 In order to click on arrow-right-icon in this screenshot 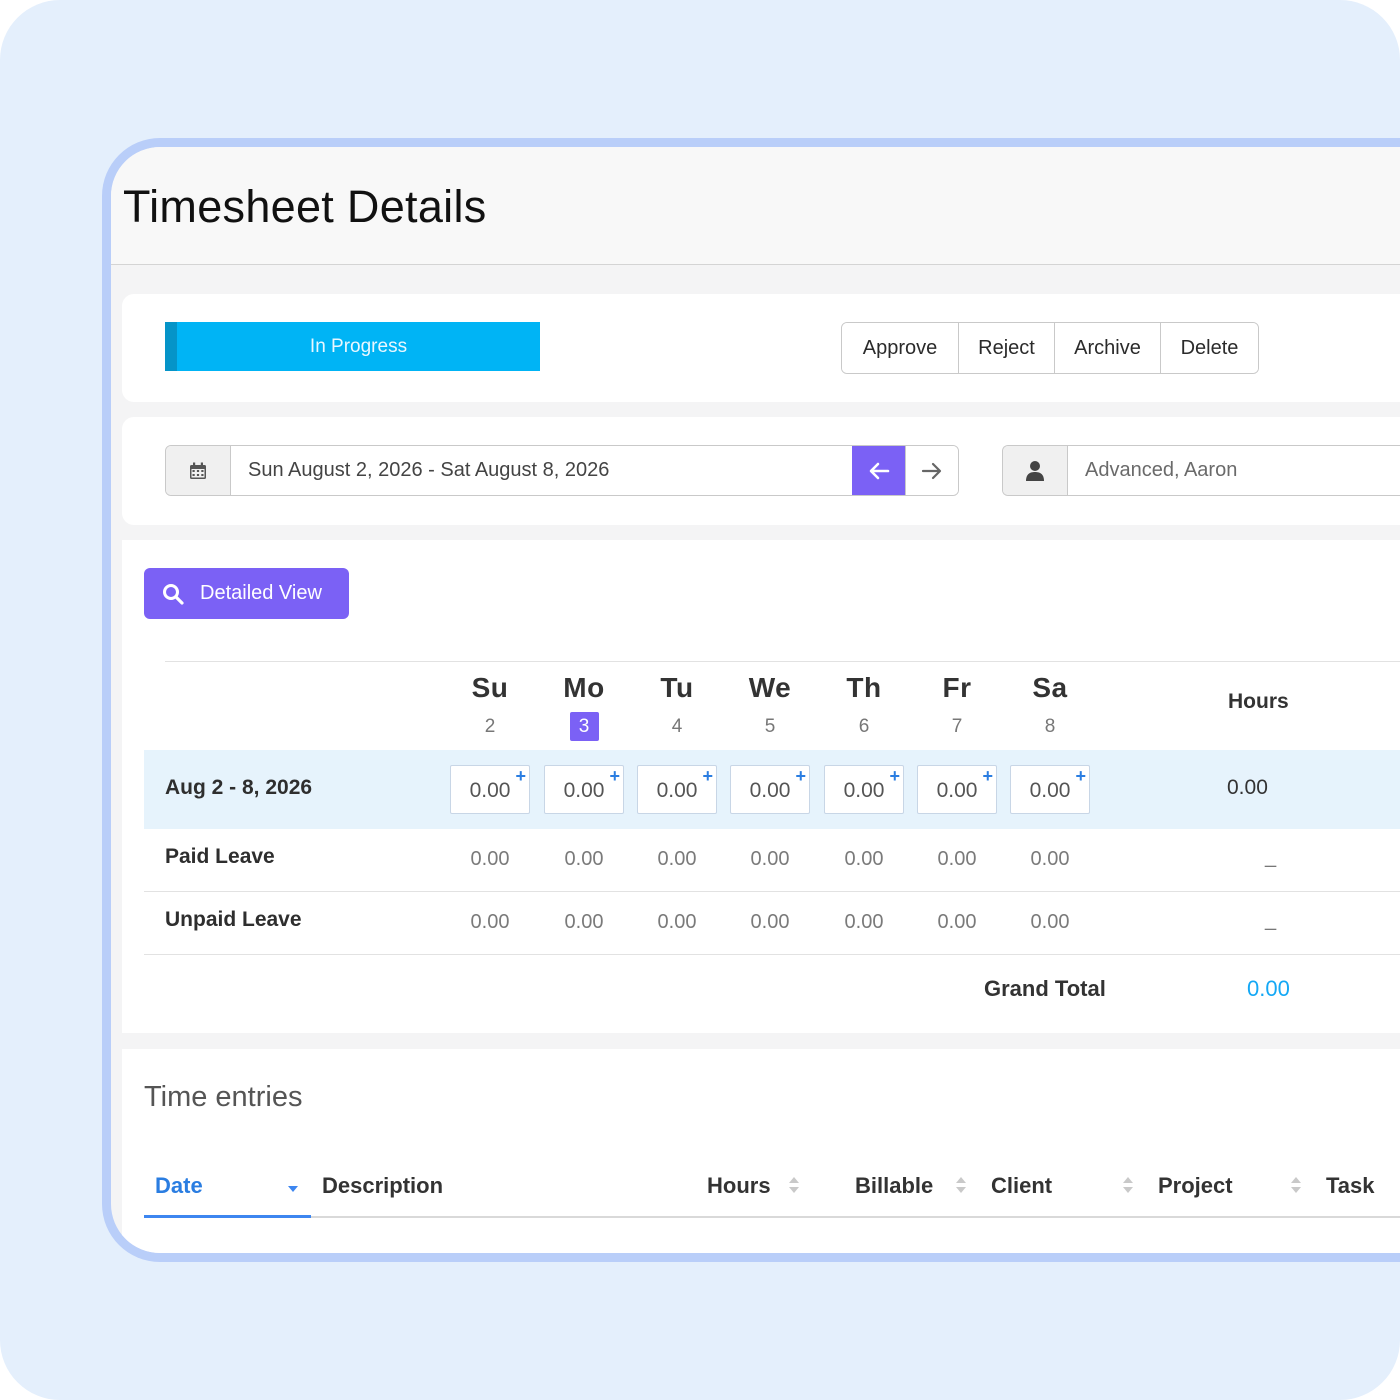, I will do `click(931, 470)`.